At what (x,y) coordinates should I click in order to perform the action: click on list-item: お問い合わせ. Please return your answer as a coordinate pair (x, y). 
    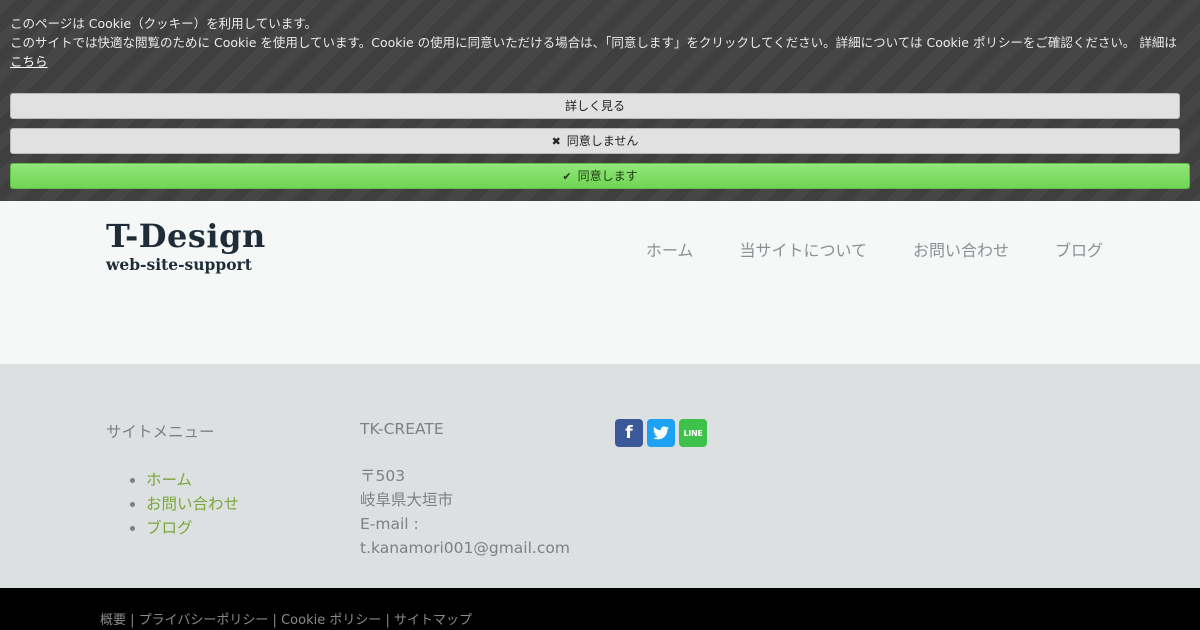
    Looking at the image, I should click on (192, 504).